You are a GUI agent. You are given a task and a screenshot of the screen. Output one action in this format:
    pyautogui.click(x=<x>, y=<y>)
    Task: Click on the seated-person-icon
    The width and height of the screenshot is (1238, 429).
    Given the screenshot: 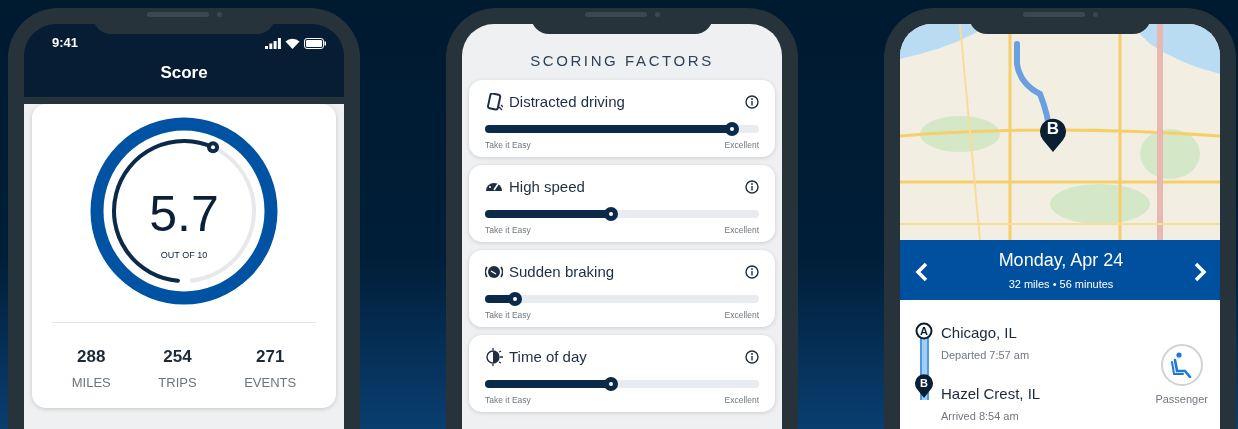 What is the action you would take?
    pyautogui.click(x=1181, y=365)
    